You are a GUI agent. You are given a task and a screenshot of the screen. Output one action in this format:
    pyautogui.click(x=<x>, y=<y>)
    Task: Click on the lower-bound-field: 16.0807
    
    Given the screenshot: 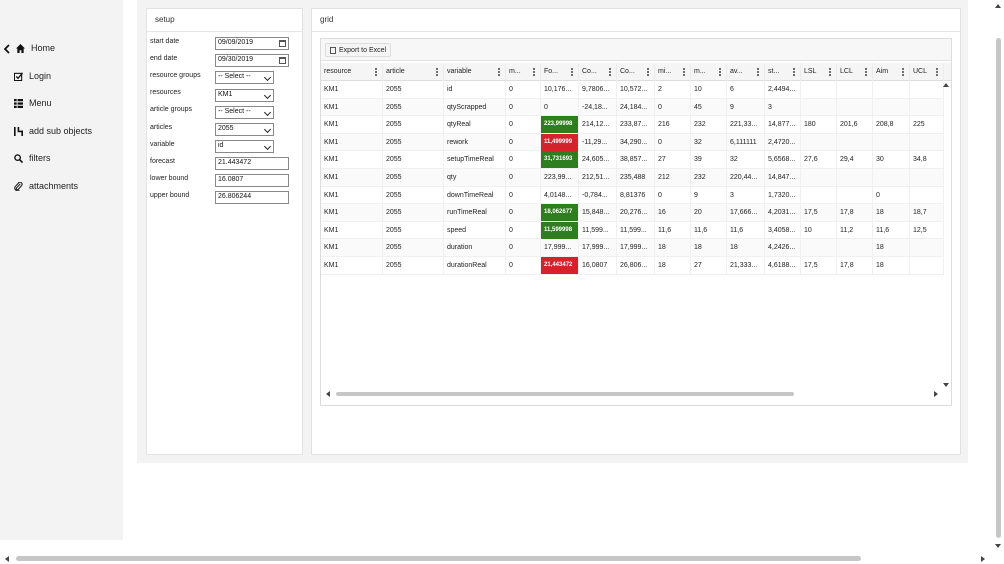 What is the action you would take?
    pyautogui.click(x=252, y=180)
    